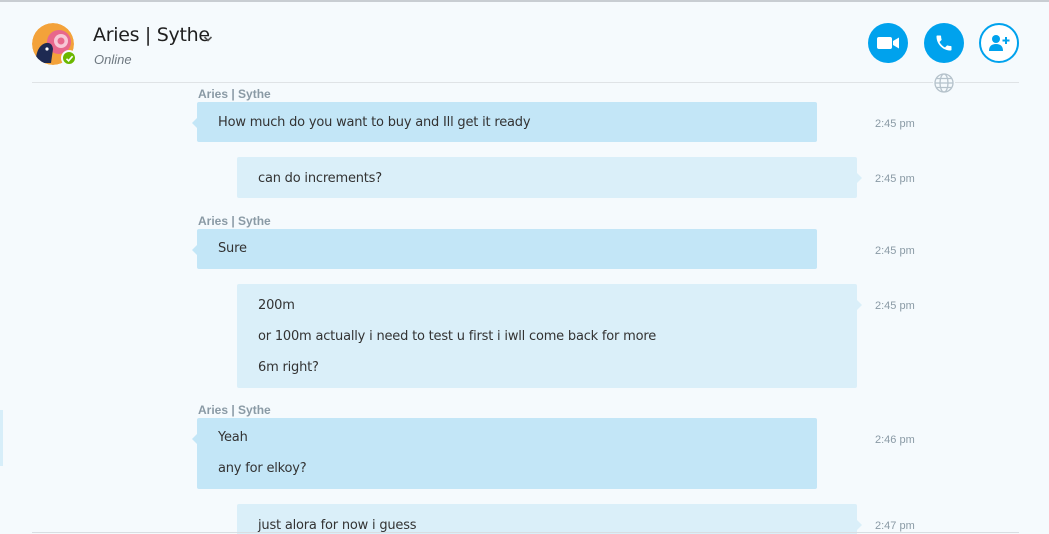 The width and height of the screenshot is (1049, 534). Describe the element at coordinates (208, 36) in the screenshot. I see `chevron-down-icon` at that location.